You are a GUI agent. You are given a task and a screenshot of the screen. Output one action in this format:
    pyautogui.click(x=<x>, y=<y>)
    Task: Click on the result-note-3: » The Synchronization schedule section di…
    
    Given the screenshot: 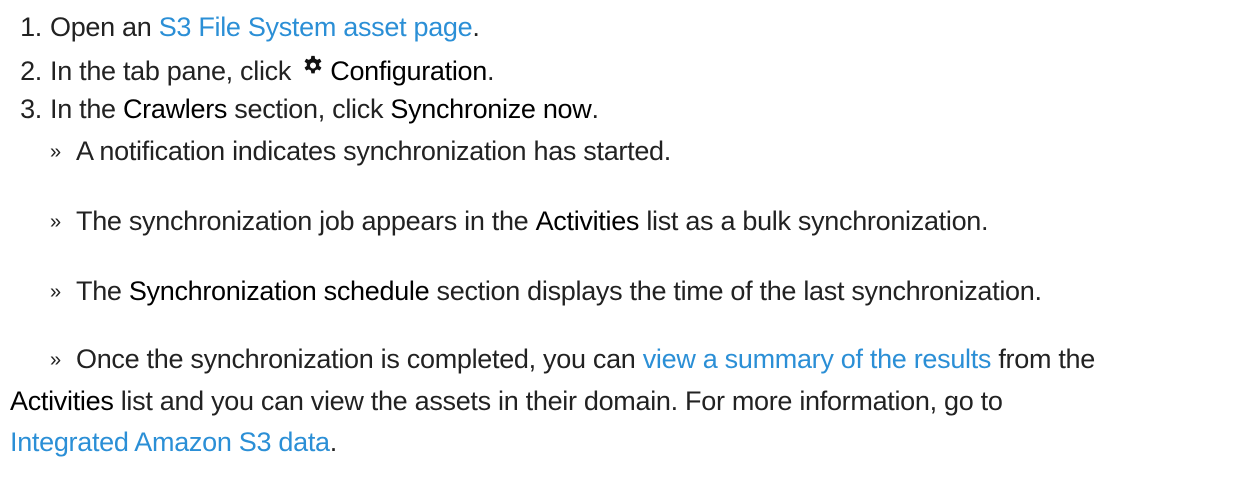 What is the action you would take?
    pyautogui.click(x=546, y=291)
    